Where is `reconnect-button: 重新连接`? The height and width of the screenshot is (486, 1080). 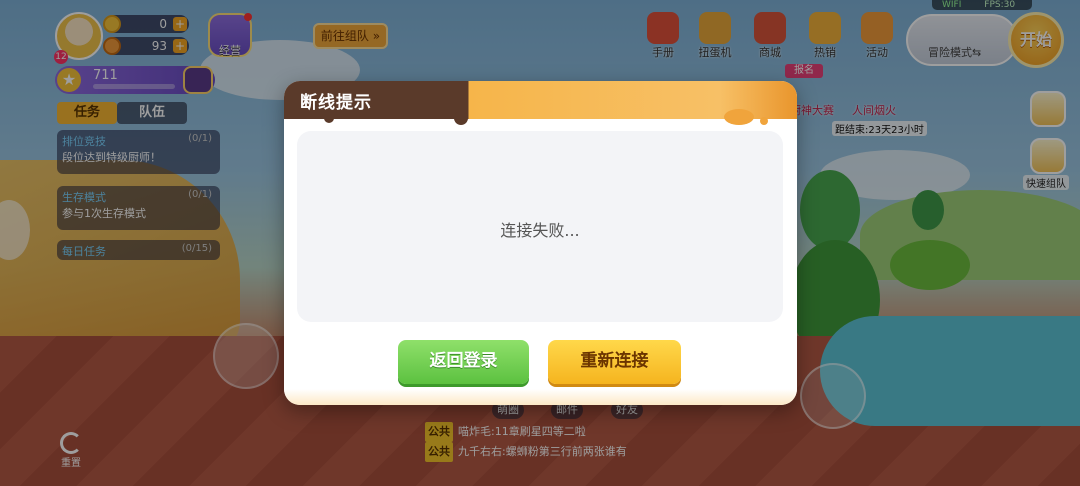
reconnect-button: 重新连接 is located at coordinates (614, 362).